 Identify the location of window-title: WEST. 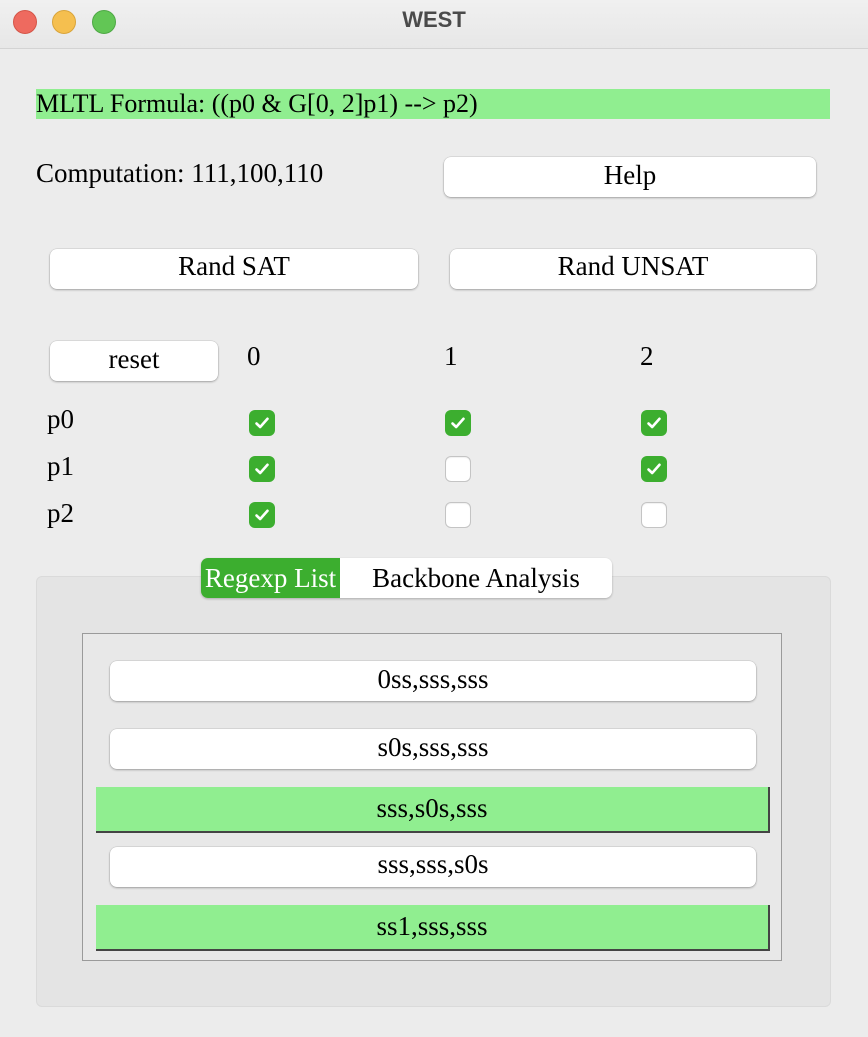
(434, 19).